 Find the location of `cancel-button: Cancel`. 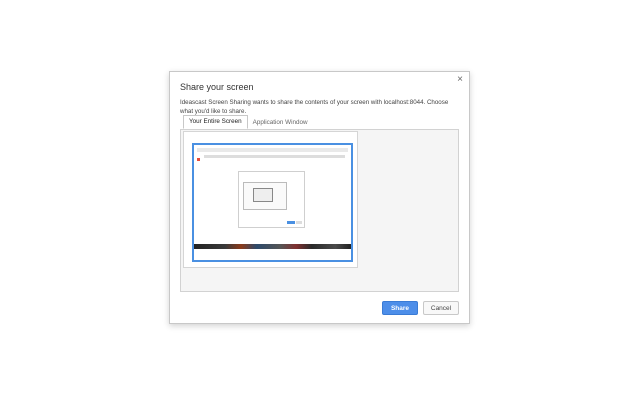

cancel-button: Cancel is located at coordinates (441, 308).